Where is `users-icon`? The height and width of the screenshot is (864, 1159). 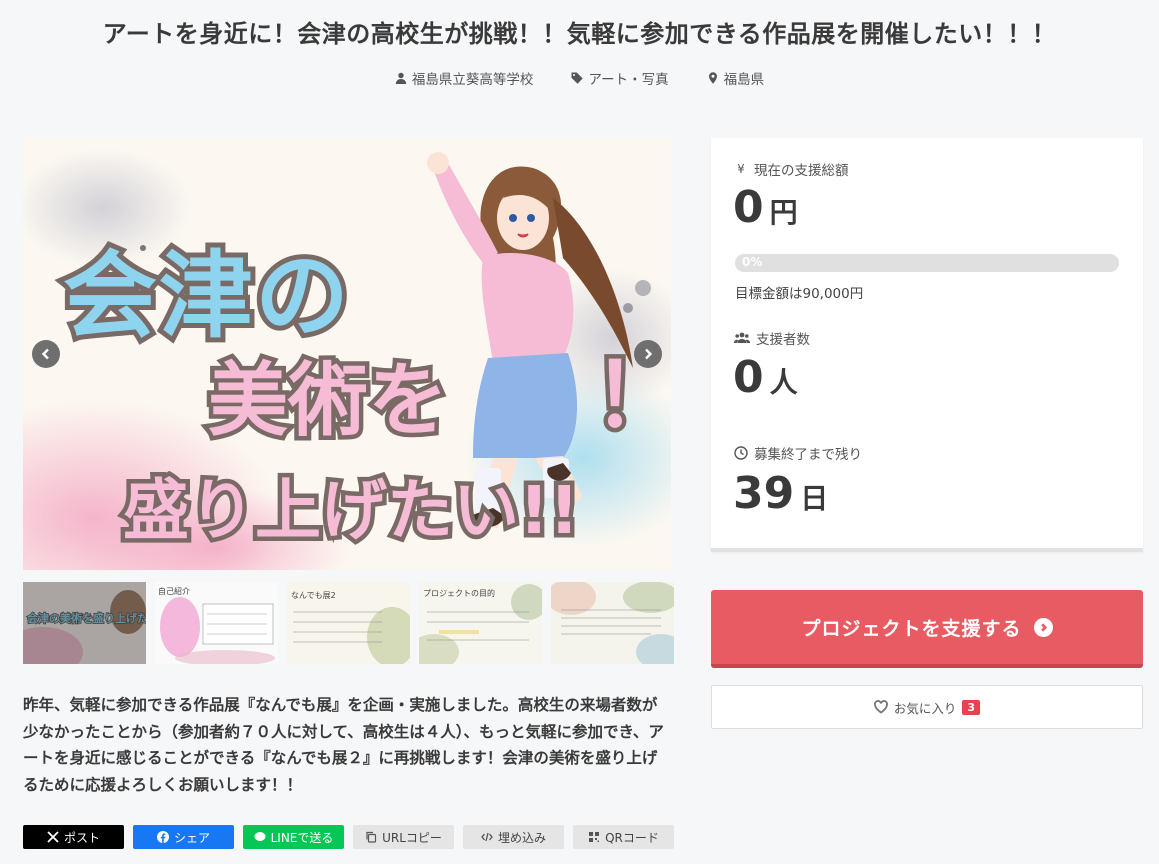
users-icon is located at coordinates (742, 337).